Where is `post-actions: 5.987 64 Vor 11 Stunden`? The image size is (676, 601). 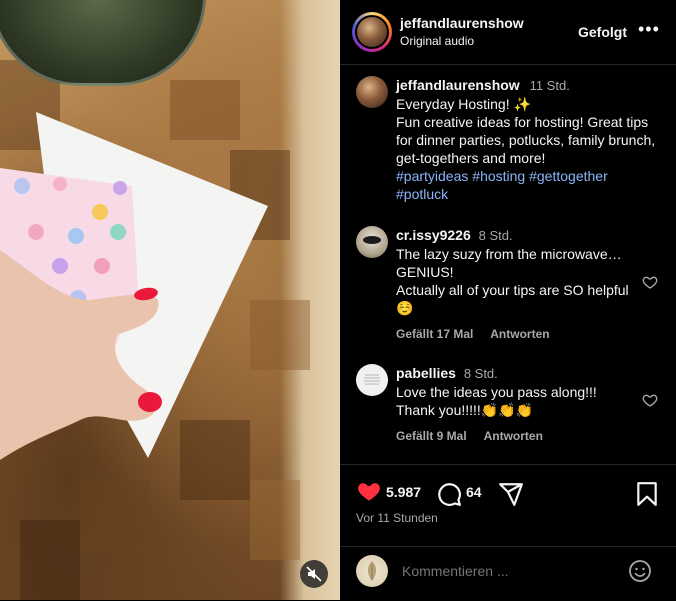
post-actions: 5.987 64 Vor 11 Stunden is located at coordinates (508, 505).